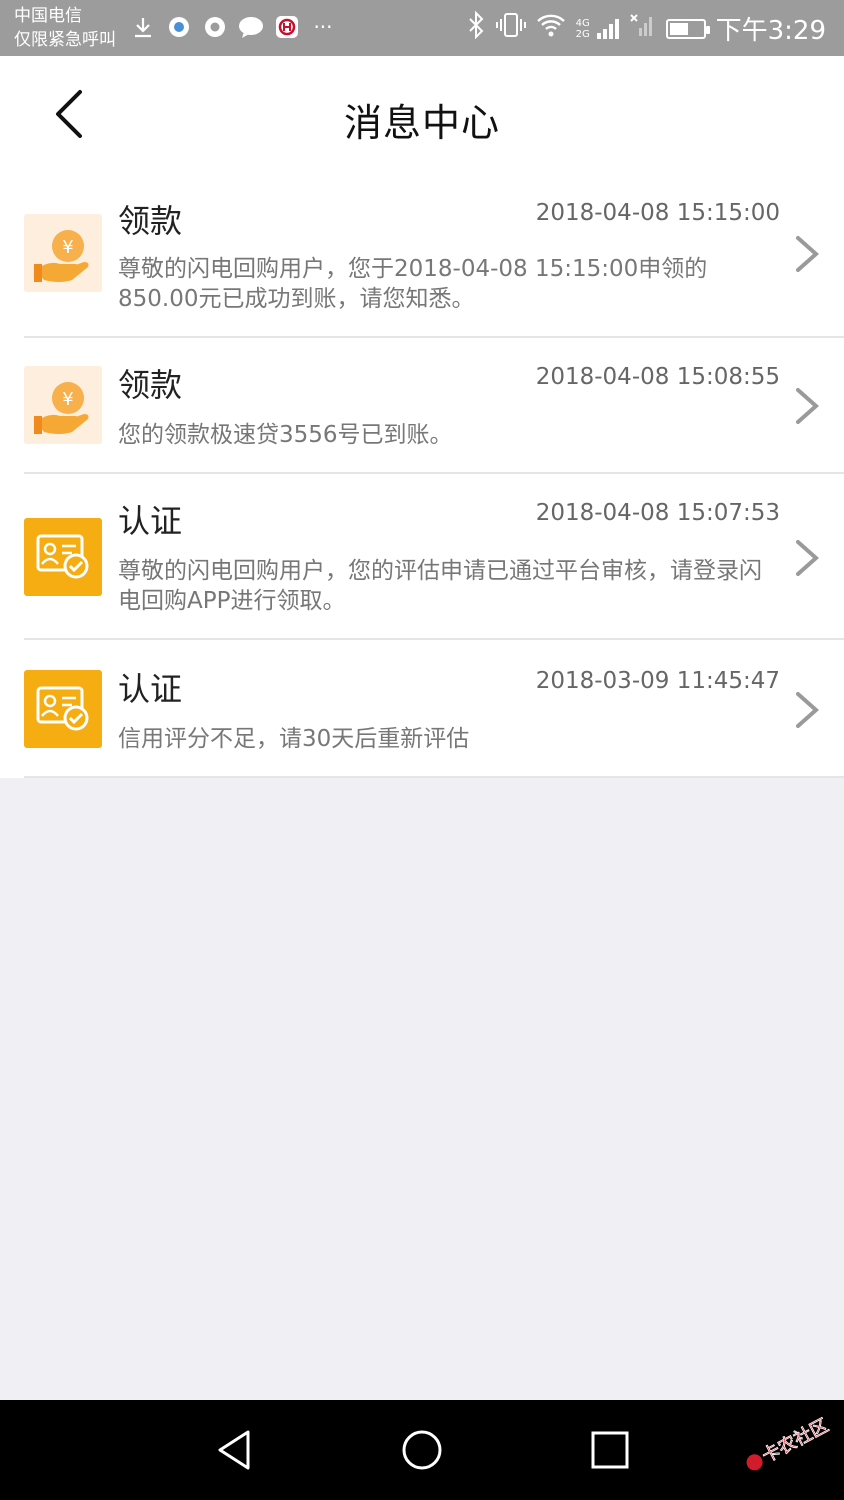 The height and width of the screenshot is (1500, 844). What do you see at coordinates (422, 28) in the screenshot?
I see `status-bar: 中国电信 仅限紧急呼叫 ··· 4G 2G 下午3:29` at bounding box center [422, 28].